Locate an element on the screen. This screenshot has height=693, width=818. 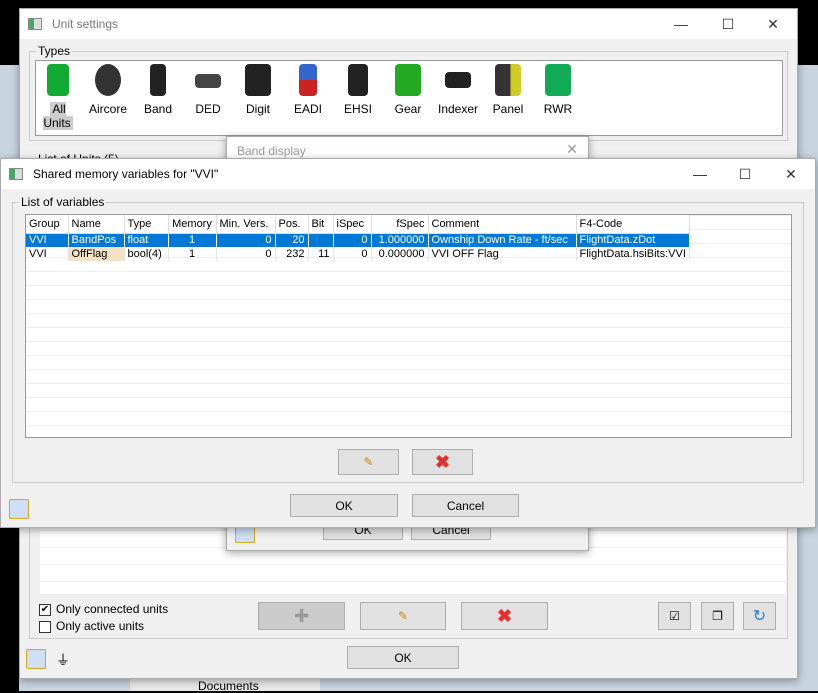
edit-unit-button: ✎ is located at coordinates (403, 616).